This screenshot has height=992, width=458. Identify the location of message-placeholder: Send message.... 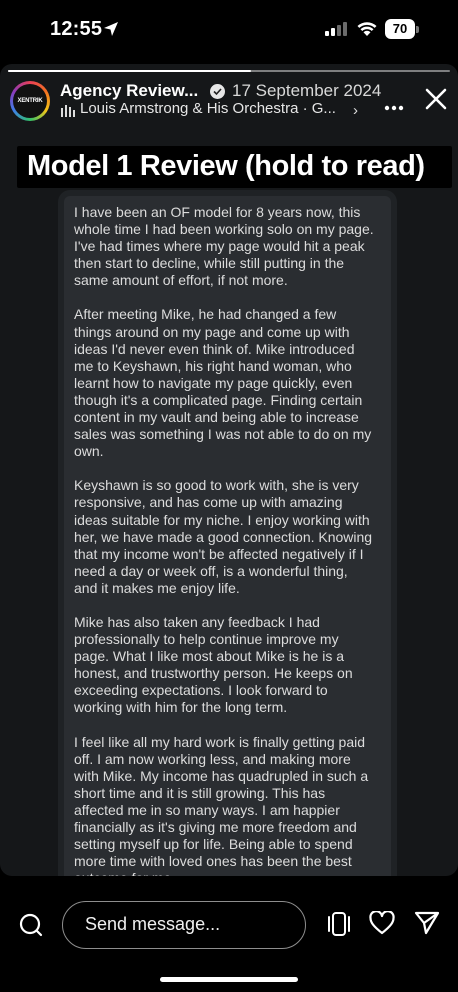
(153, 924).